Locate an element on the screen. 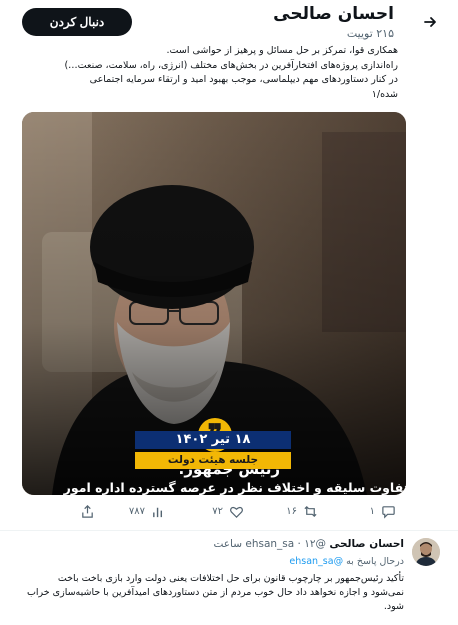  tweet-text-line: شده/۱ is located at coordinates (384, 94).